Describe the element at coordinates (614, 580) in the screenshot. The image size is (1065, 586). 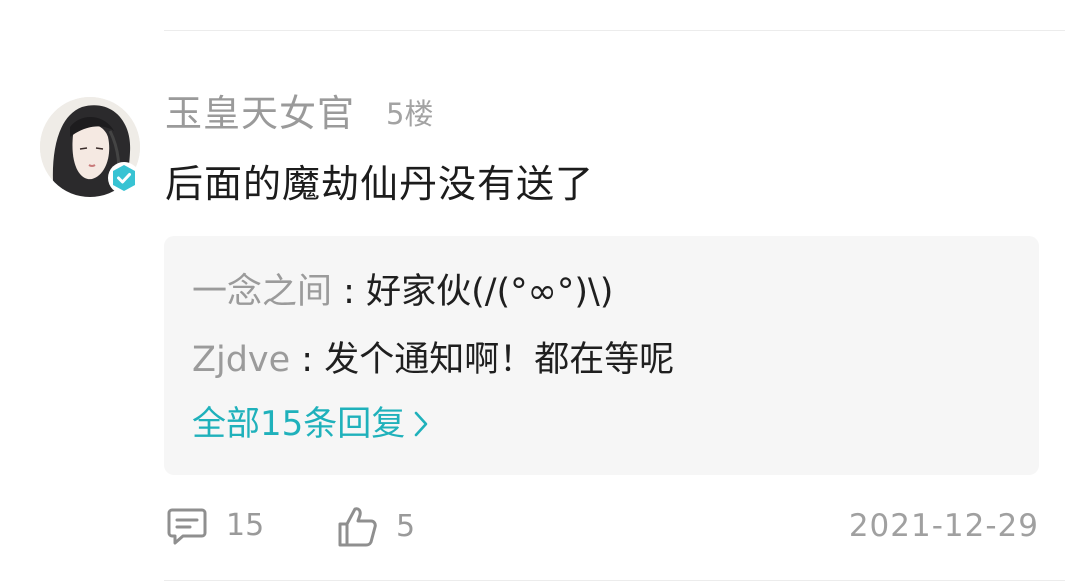
I see `bottom-divider` at that location.